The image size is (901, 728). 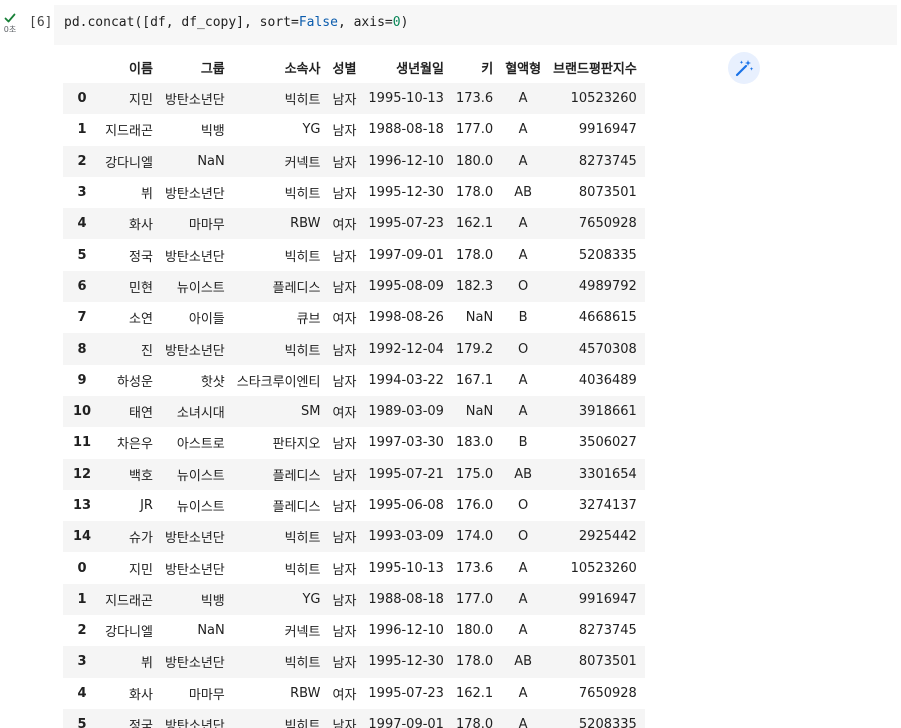 I want to click on table-cell: B, so click(x=523, y=443).